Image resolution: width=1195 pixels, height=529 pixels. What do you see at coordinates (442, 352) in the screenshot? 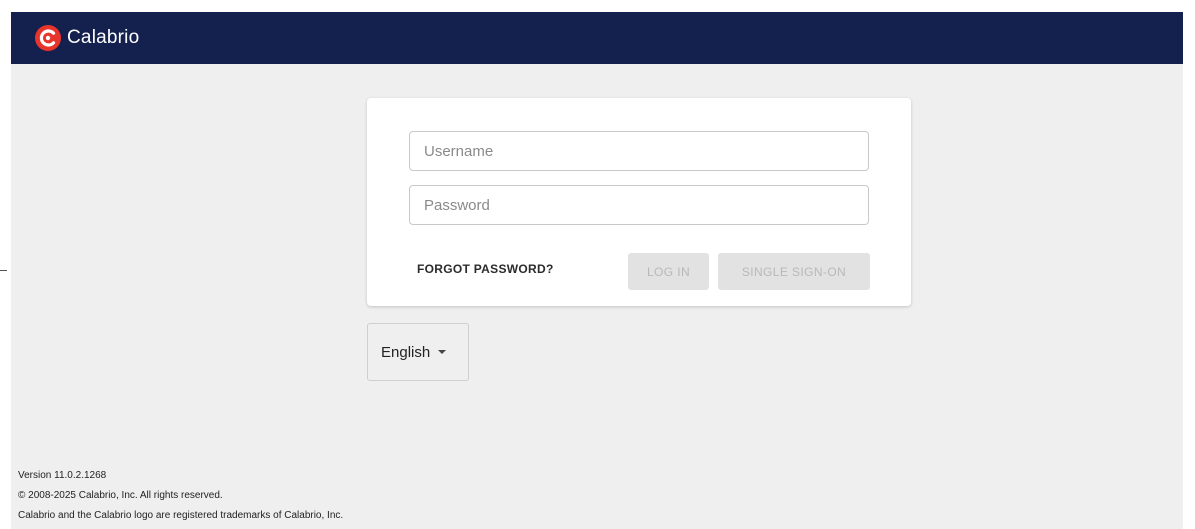
I see `caret-down-icon` at bounding box center [442, 352].